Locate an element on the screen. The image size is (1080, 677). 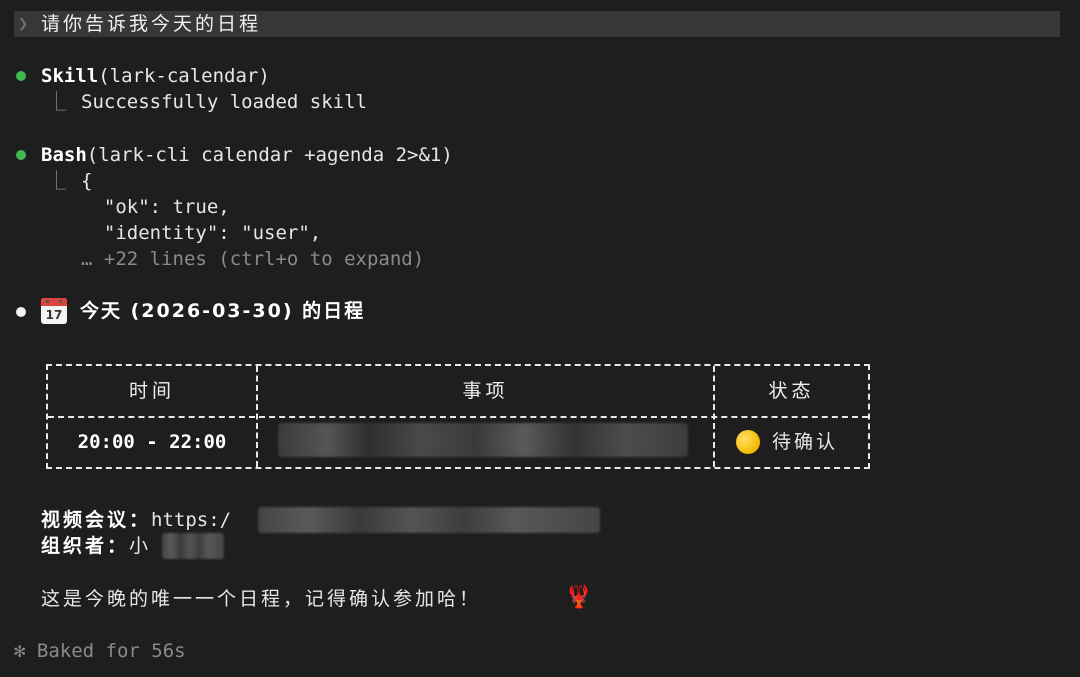
table-header-event: 事项 is located at coordinates (485, 391).